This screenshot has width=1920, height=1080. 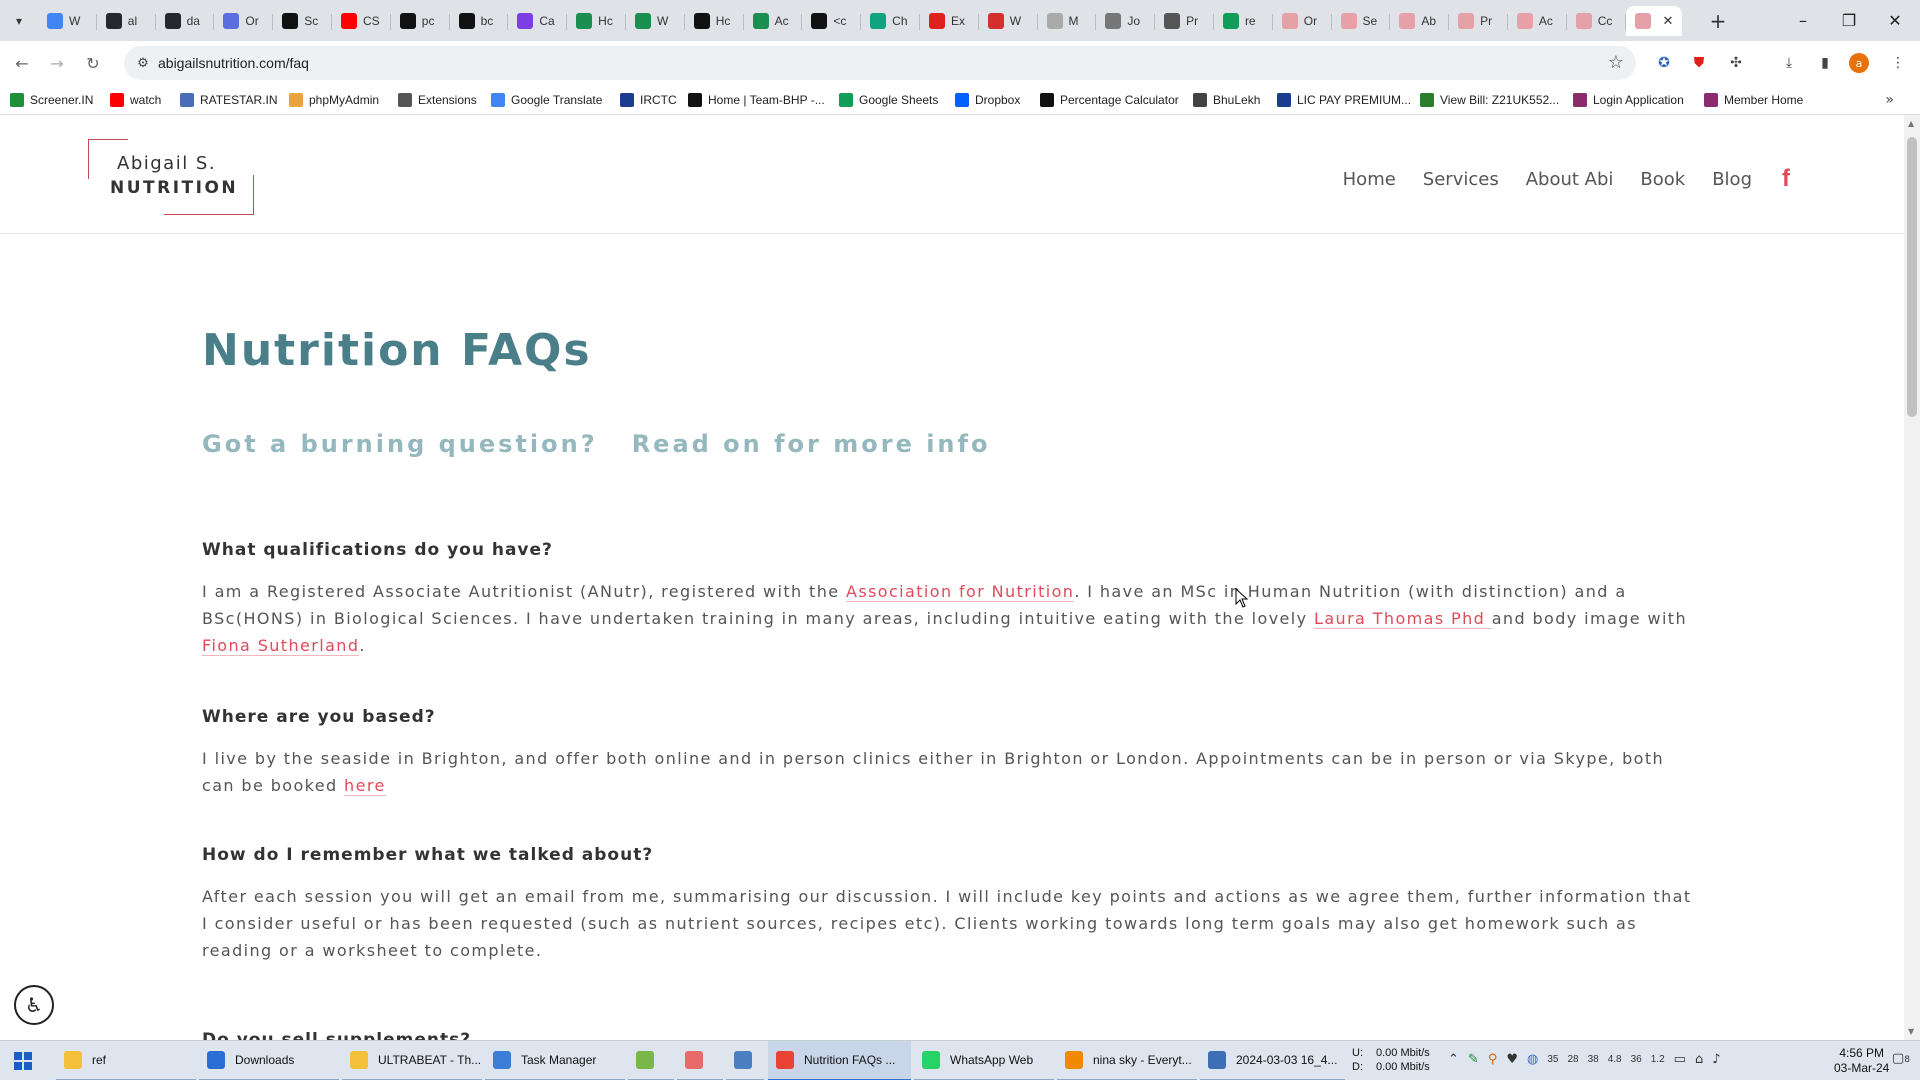 I want to click on site-info-icon: ⚙, so click(x=143, y=63).